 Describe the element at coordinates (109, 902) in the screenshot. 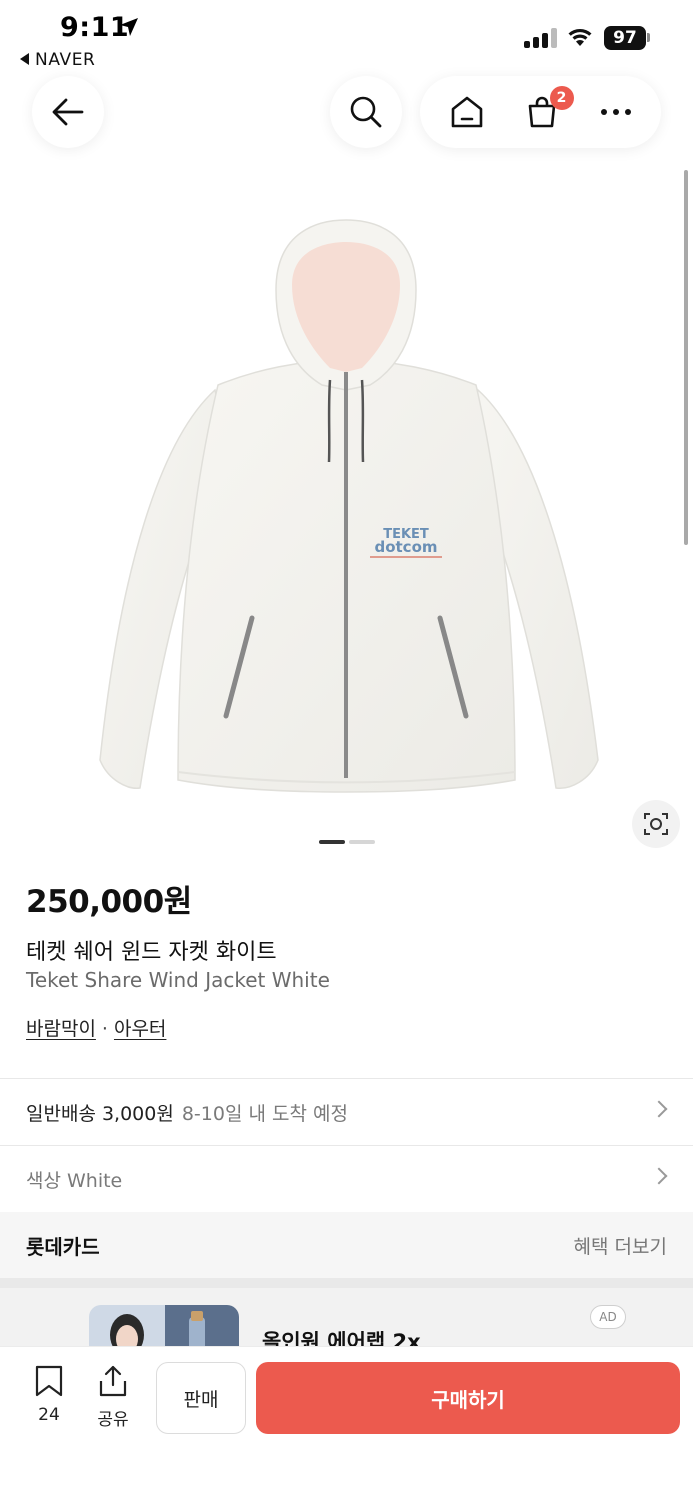

I see `product-price: 250,000원` at that location.